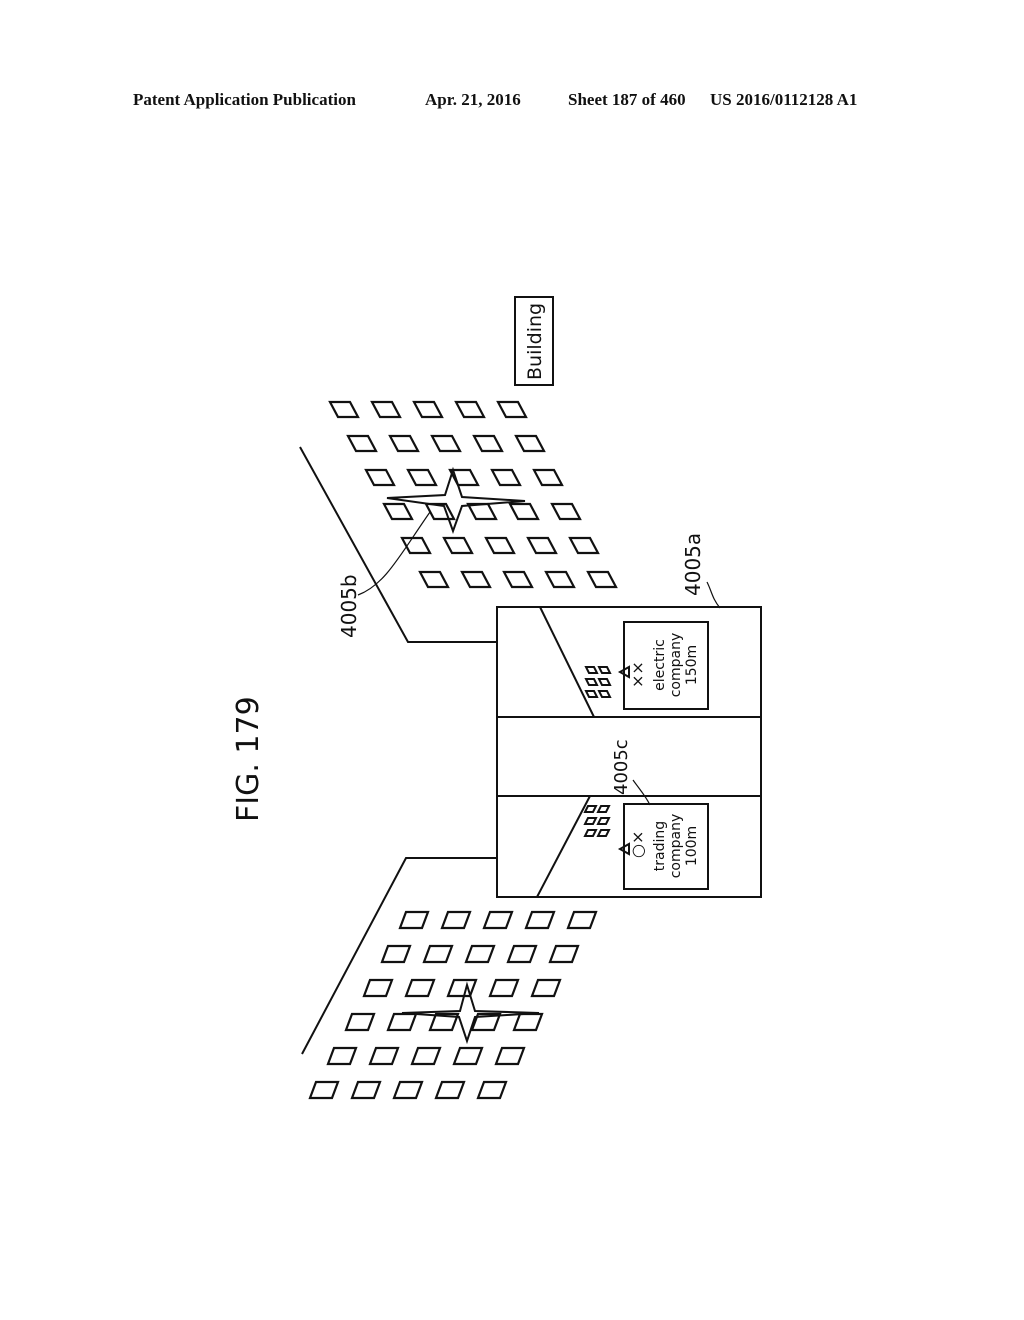  I want to click on rating-marks-trading: ○×, so click(637, 844).